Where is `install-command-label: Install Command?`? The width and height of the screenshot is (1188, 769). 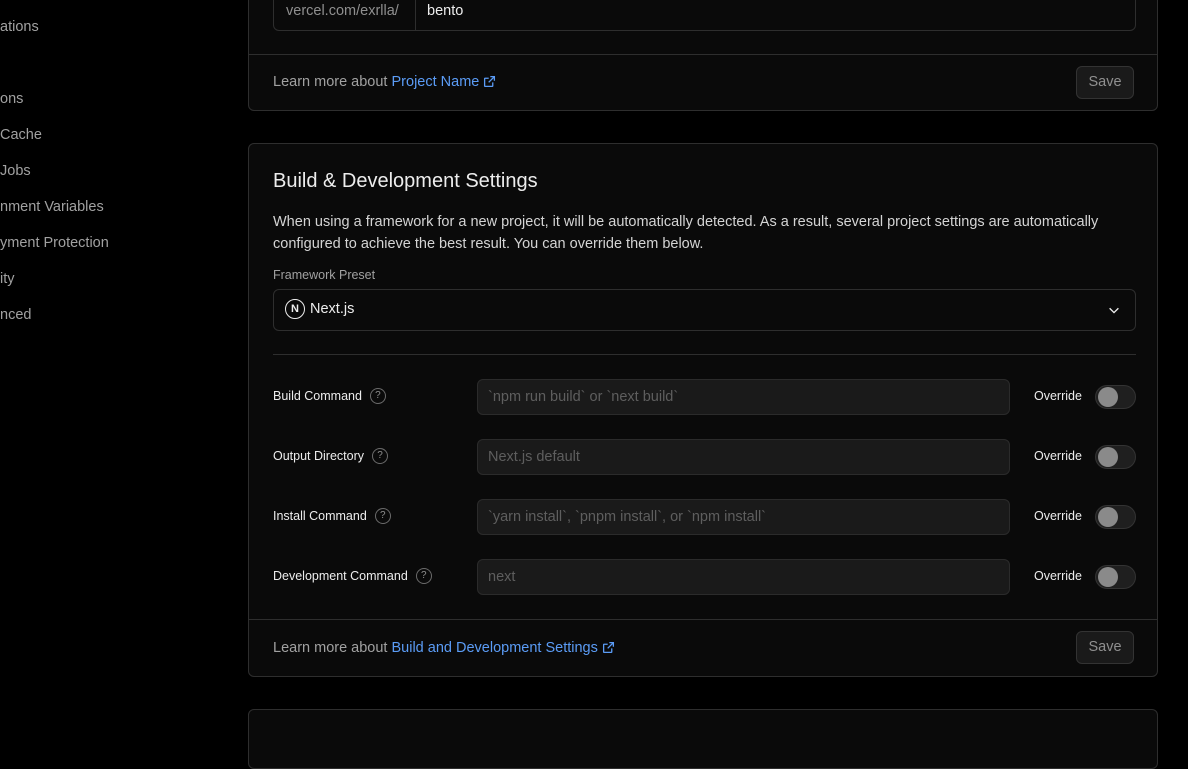
install-command-label: Install Command? is located at coordinates (332, 516).